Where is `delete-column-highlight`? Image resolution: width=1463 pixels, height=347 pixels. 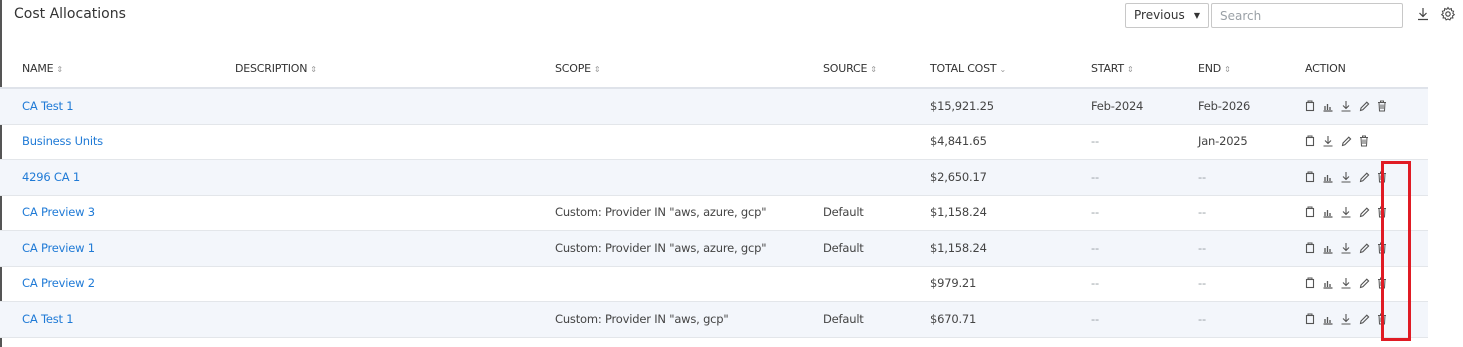
delete-column-highlight is located at coordinates (1396, 251).